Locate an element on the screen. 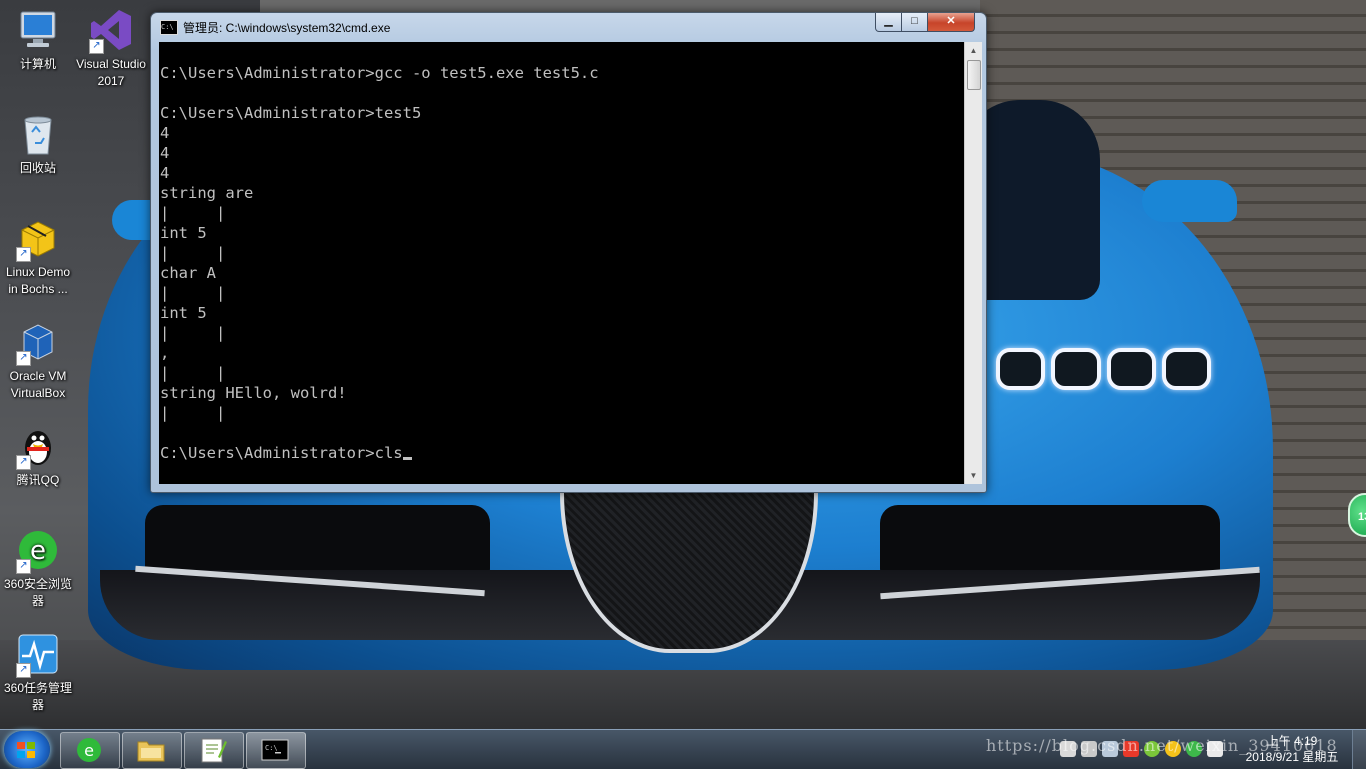  qq-penguin-icon: ↗ is located at coordinates (38, 447).